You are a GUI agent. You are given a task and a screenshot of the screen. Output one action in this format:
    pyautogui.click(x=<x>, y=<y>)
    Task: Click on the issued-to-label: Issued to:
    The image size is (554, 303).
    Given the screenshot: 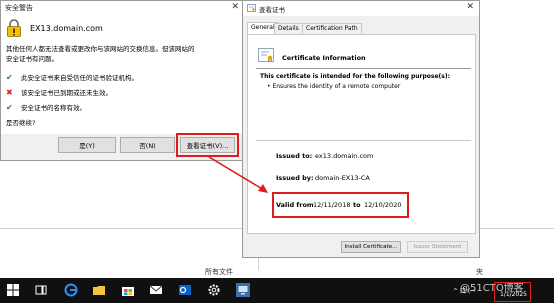 What is the action you would take?
    pyautogui.click(x=294, y=156)
    